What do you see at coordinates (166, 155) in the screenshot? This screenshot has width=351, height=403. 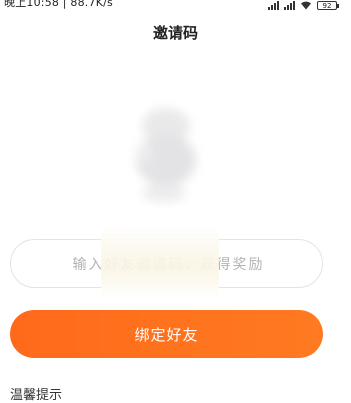 I see `mascot-illustration` at bounding box center [166, 155].